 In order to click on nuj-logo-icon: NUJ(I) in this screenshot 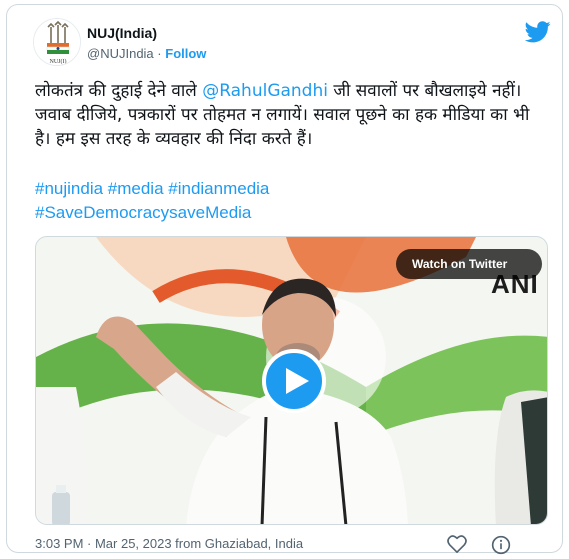, I will do `click(57, 42)`.